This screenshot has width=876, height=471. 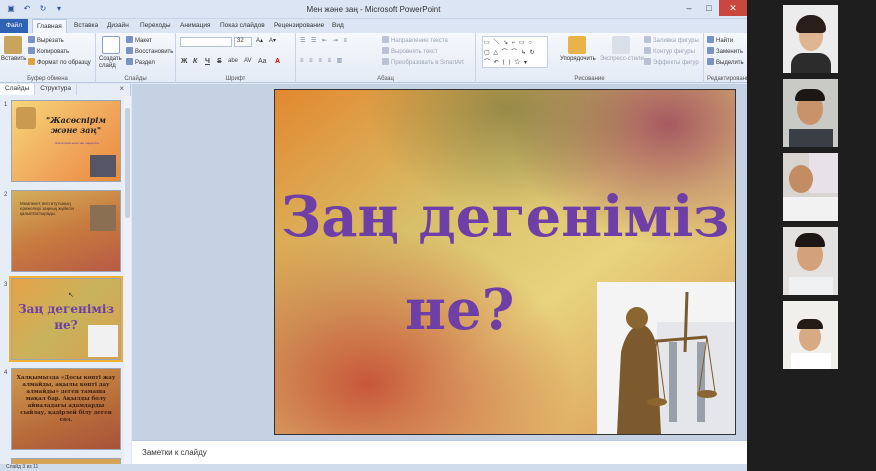 I want to click on tab-home: Главная, so click(x=49, y=26).